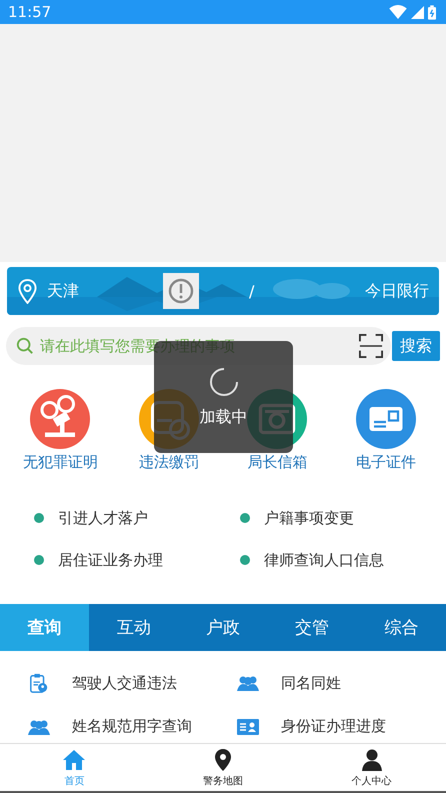  Describe the element at coordinates (63, 291) in the screenshot. I see `city-label: 天津` at that location.